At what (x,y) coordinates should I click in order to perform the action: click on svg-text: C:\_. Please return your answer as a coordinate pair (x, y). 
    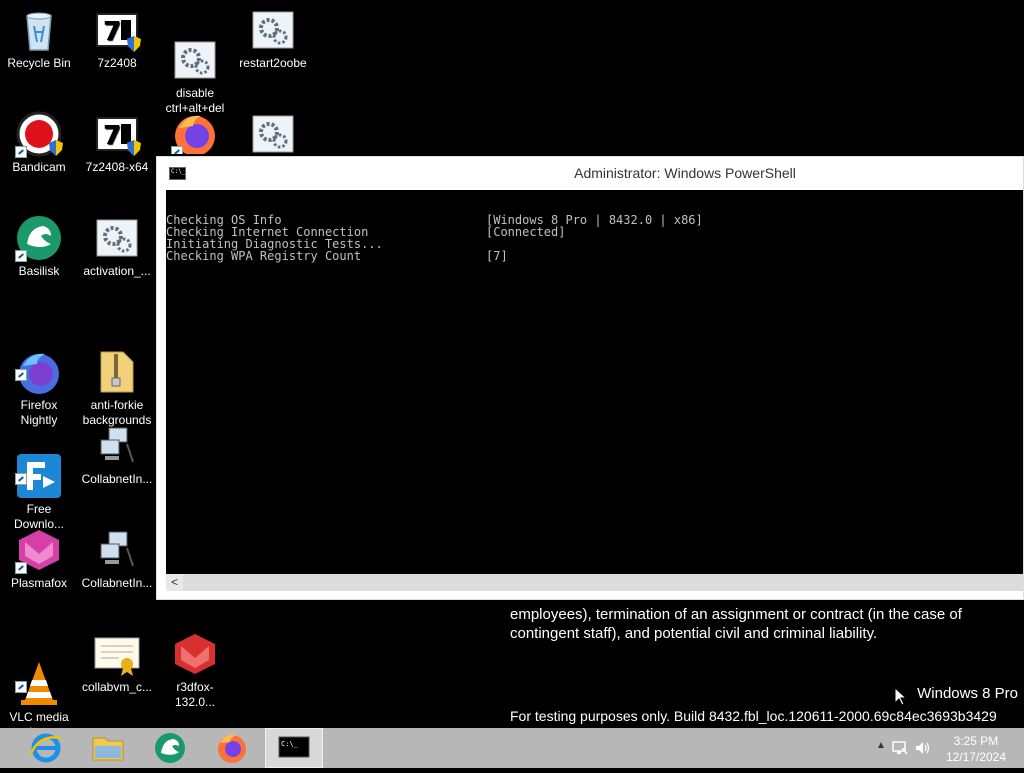
    Looking at the image, I should click on (290, 744).